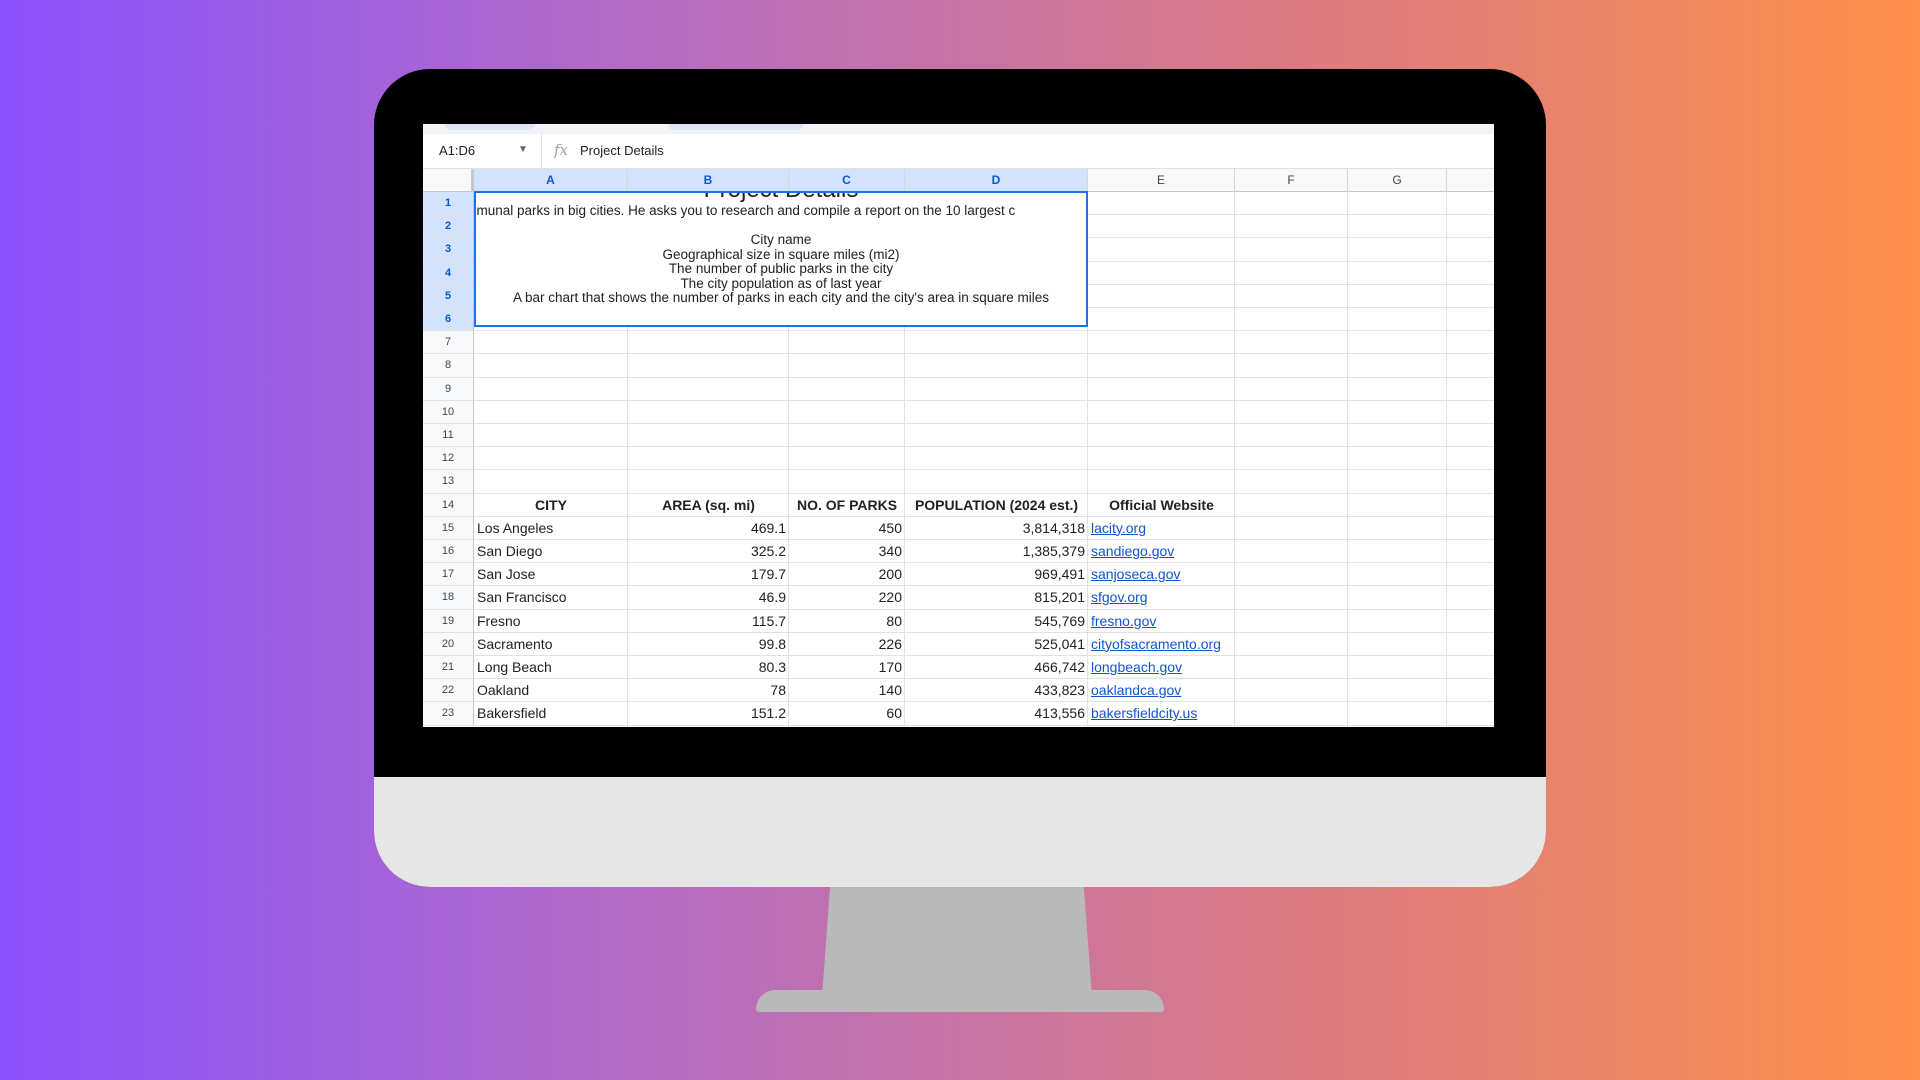  I want to click on row-header-19: 19, so click(448, 621).